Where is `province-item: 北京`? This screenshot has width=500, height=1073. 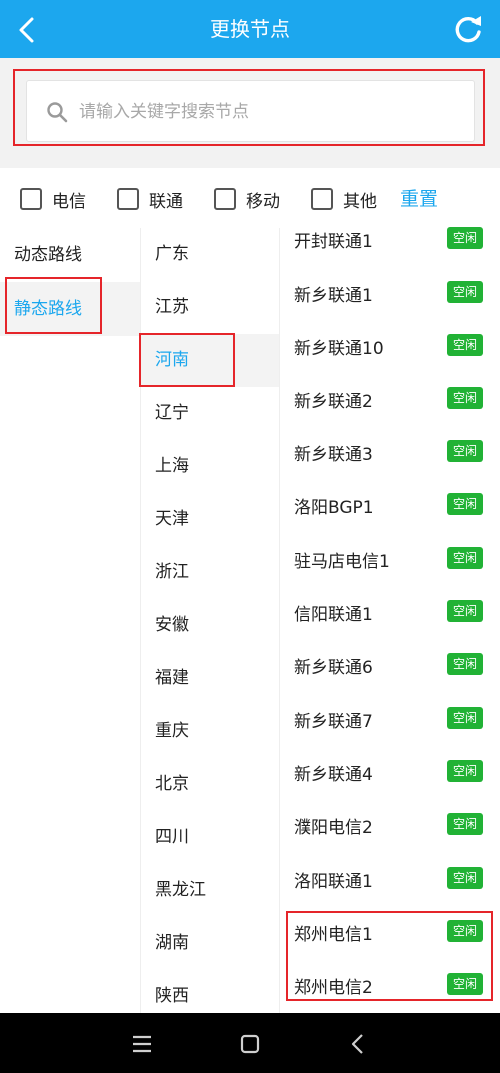 province-item: 北京 is located at coordinates (210, 784).